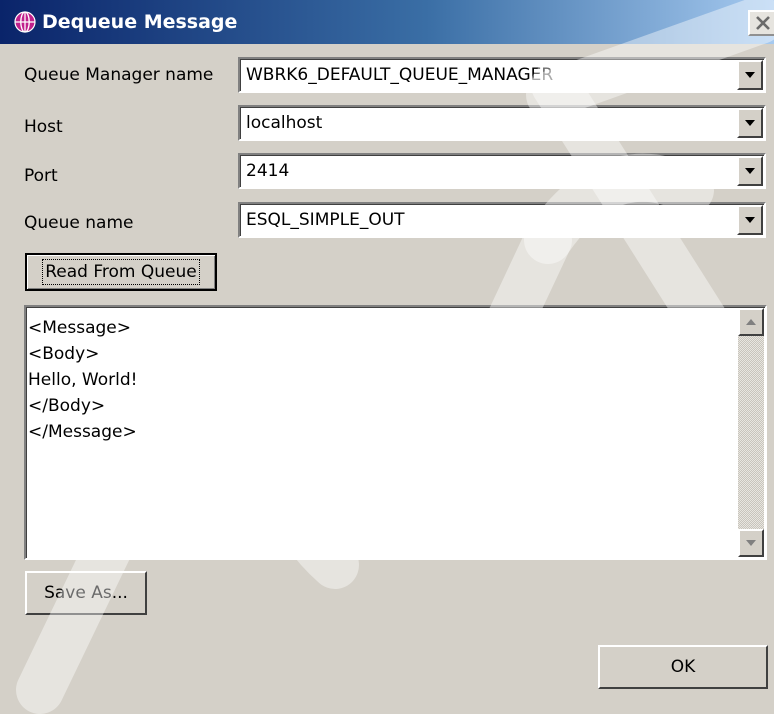 This screenshot has width=774, height=714. What do you see at coordinates (43, 127) in the screenshot?
I see `host-label: Host` at bounding box center [43, 127].